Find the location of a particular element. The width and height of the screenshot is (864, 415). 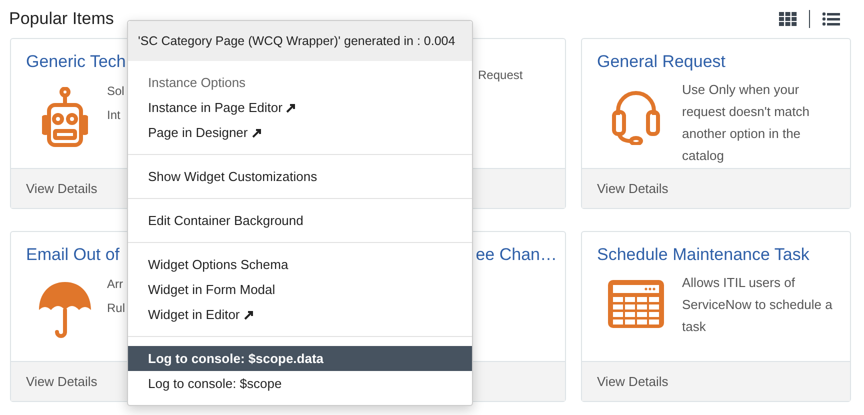

card-title: Generic Tech is located at coordinates (76, 62).